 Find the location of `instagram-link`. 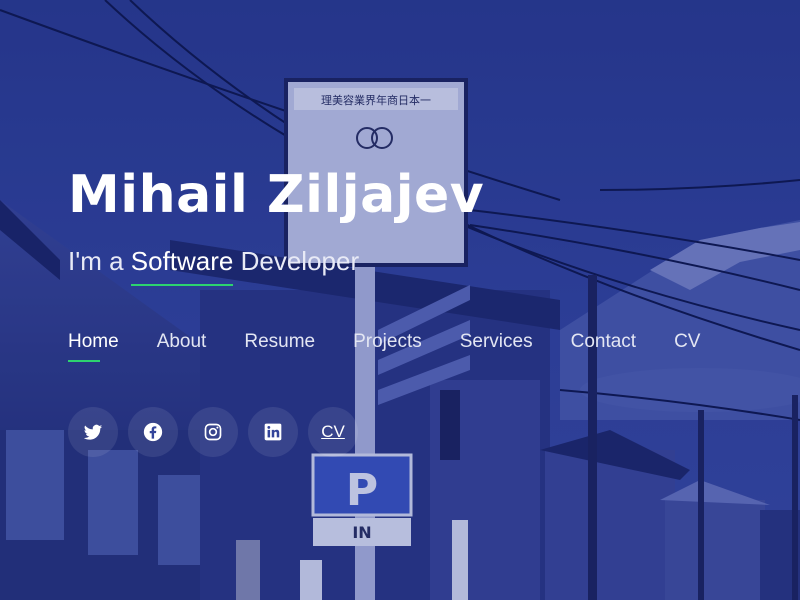

instagram-link is located at coordinates (213, 432).